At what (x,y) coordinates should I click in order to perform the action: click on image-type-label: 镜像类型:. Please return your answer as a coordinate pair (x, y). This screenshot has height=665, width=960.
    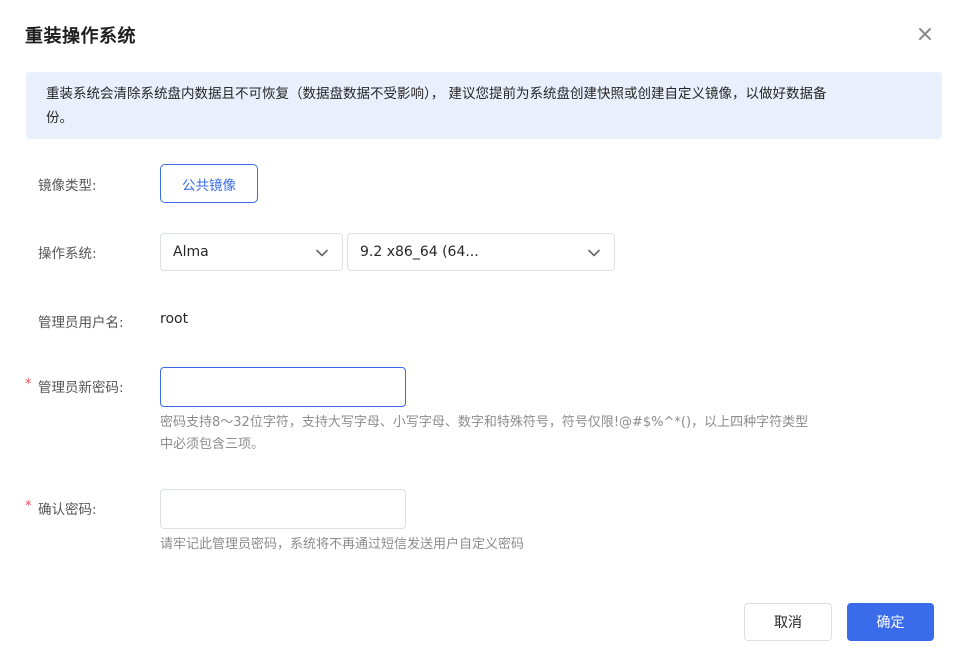
    Looking at the image, I should click on (67, 186).